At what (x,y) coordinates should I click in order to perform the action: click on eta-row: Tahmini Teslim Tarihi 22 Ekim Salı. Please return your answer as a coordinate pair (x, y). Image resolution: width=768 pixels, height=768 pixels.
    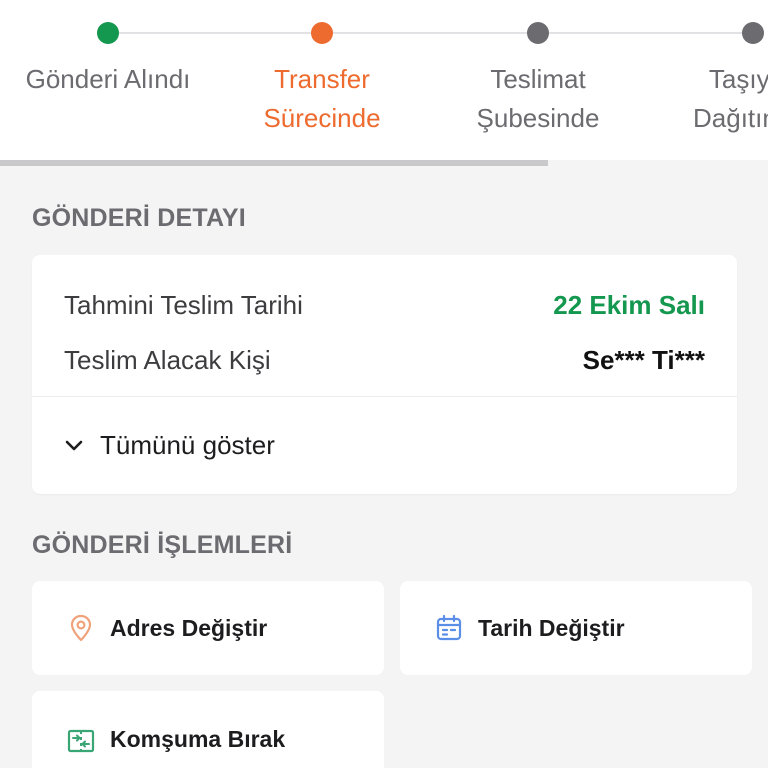
    Looking at the image, I should click on (384, 305).